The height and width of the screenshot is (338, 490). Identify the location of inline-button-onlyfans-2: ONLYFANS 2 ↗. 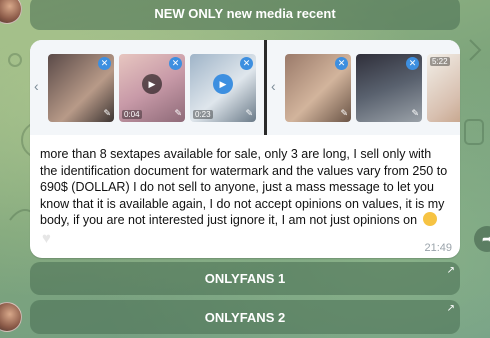
(245, 317).